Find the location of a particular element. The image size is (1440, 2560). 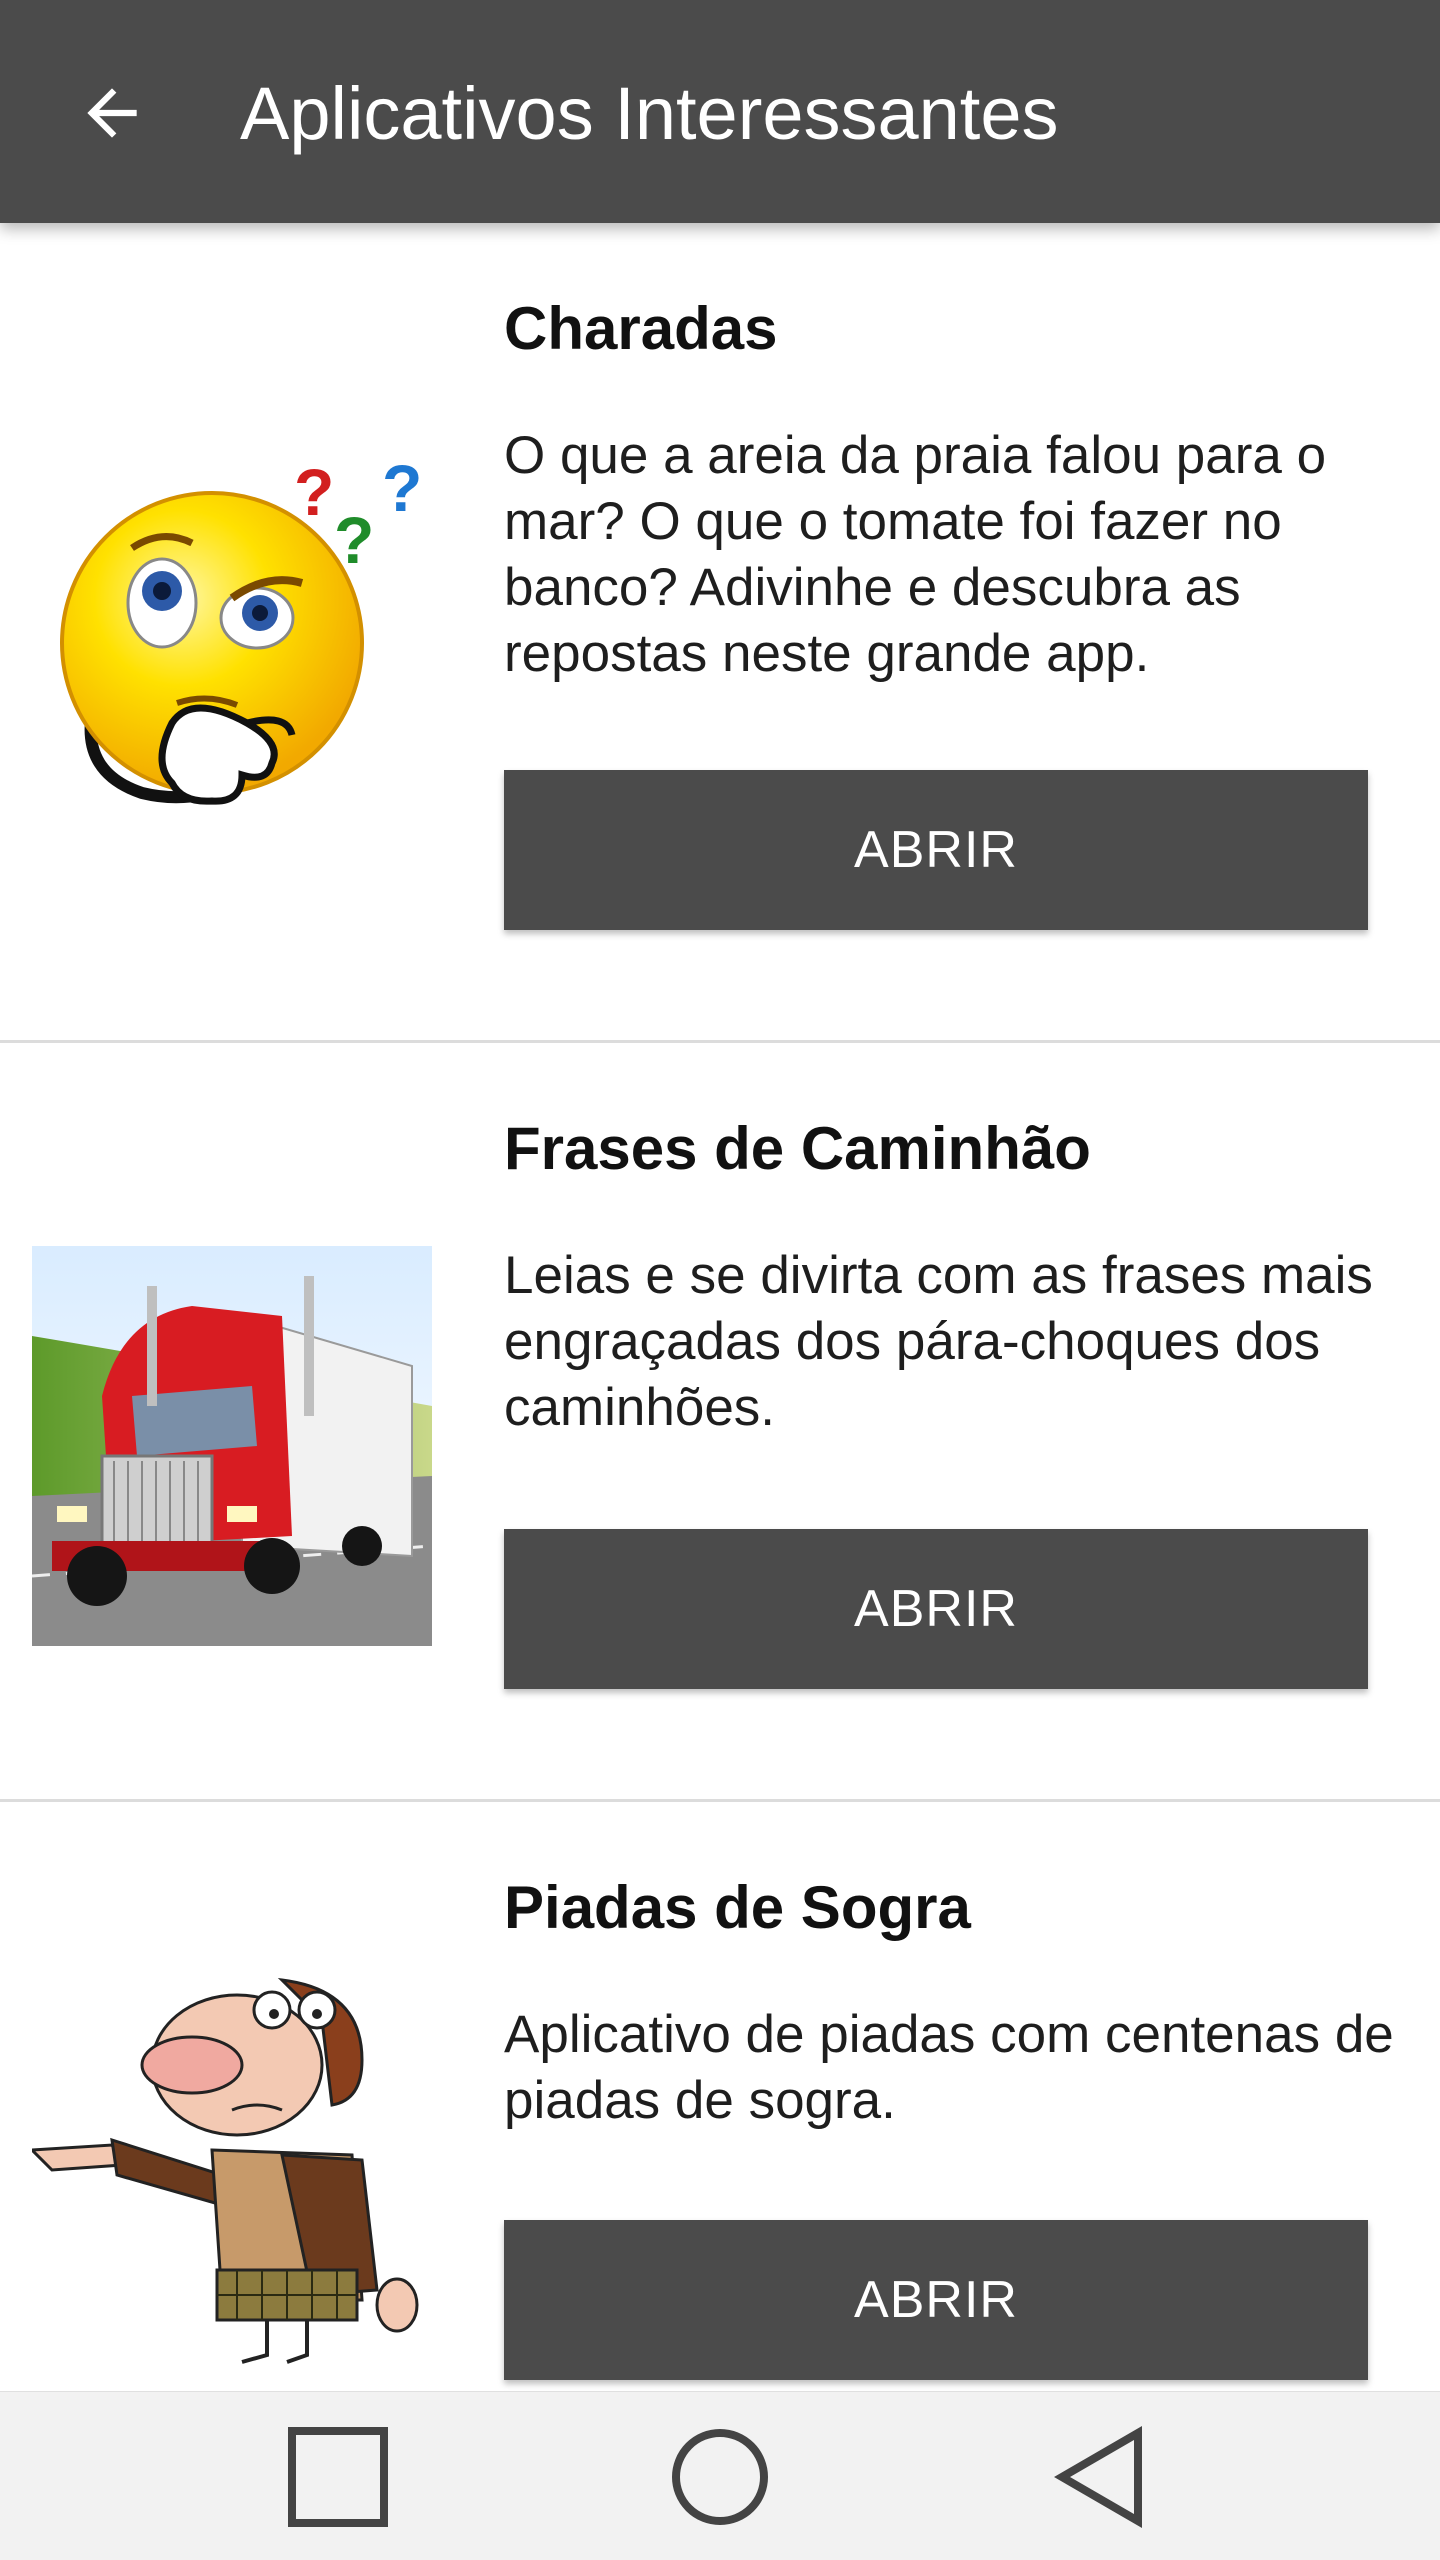

nav-back-button is located at coordinates (1102, 2477).